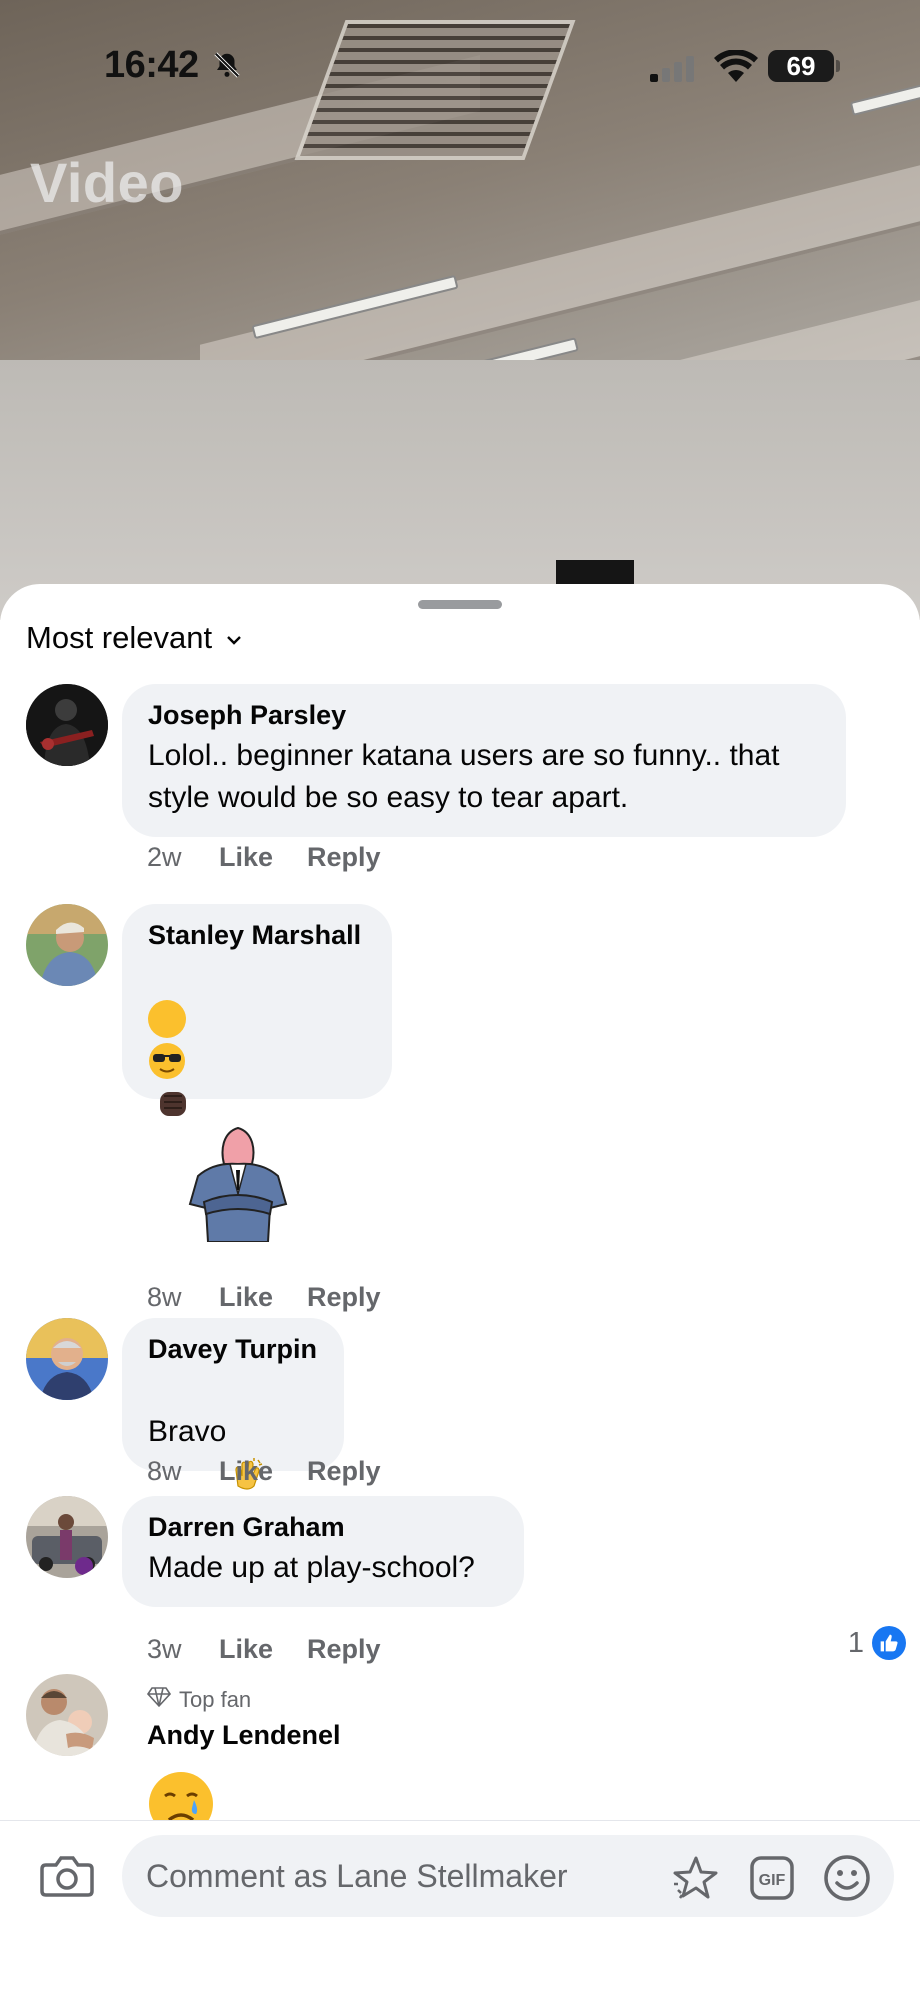 Image resolution: width=920 pixels, height=2000 pixels. Describe the element at coordinates (234, 640) in the screenshot. I see `chevron-down-icon` at that location.